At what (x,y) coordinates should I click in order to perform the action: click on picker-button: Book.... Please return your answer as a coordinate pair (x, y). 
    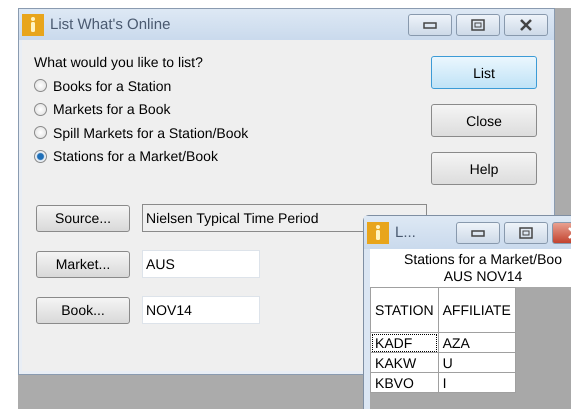
    Looking at the image, I should click on (83, 310).